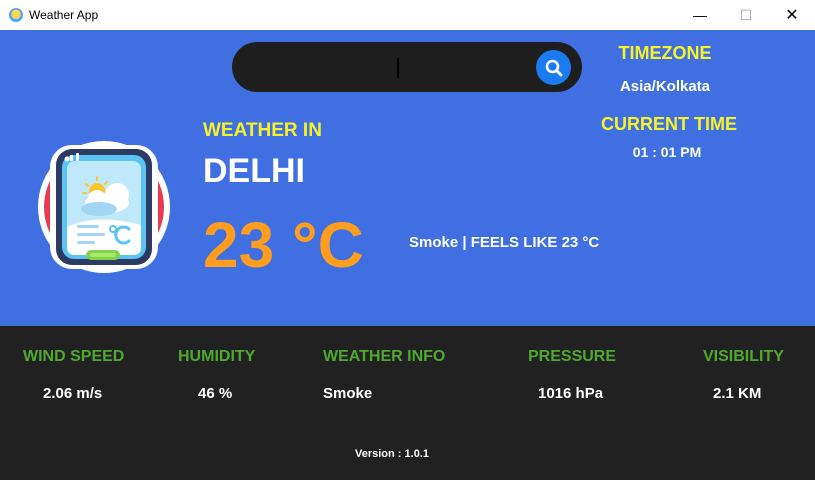  What do you see at coordinates (407, 15) in the screenshot?
I see `title-bar: Weather App — ☐ ✕` at bounding box center [407, 15].